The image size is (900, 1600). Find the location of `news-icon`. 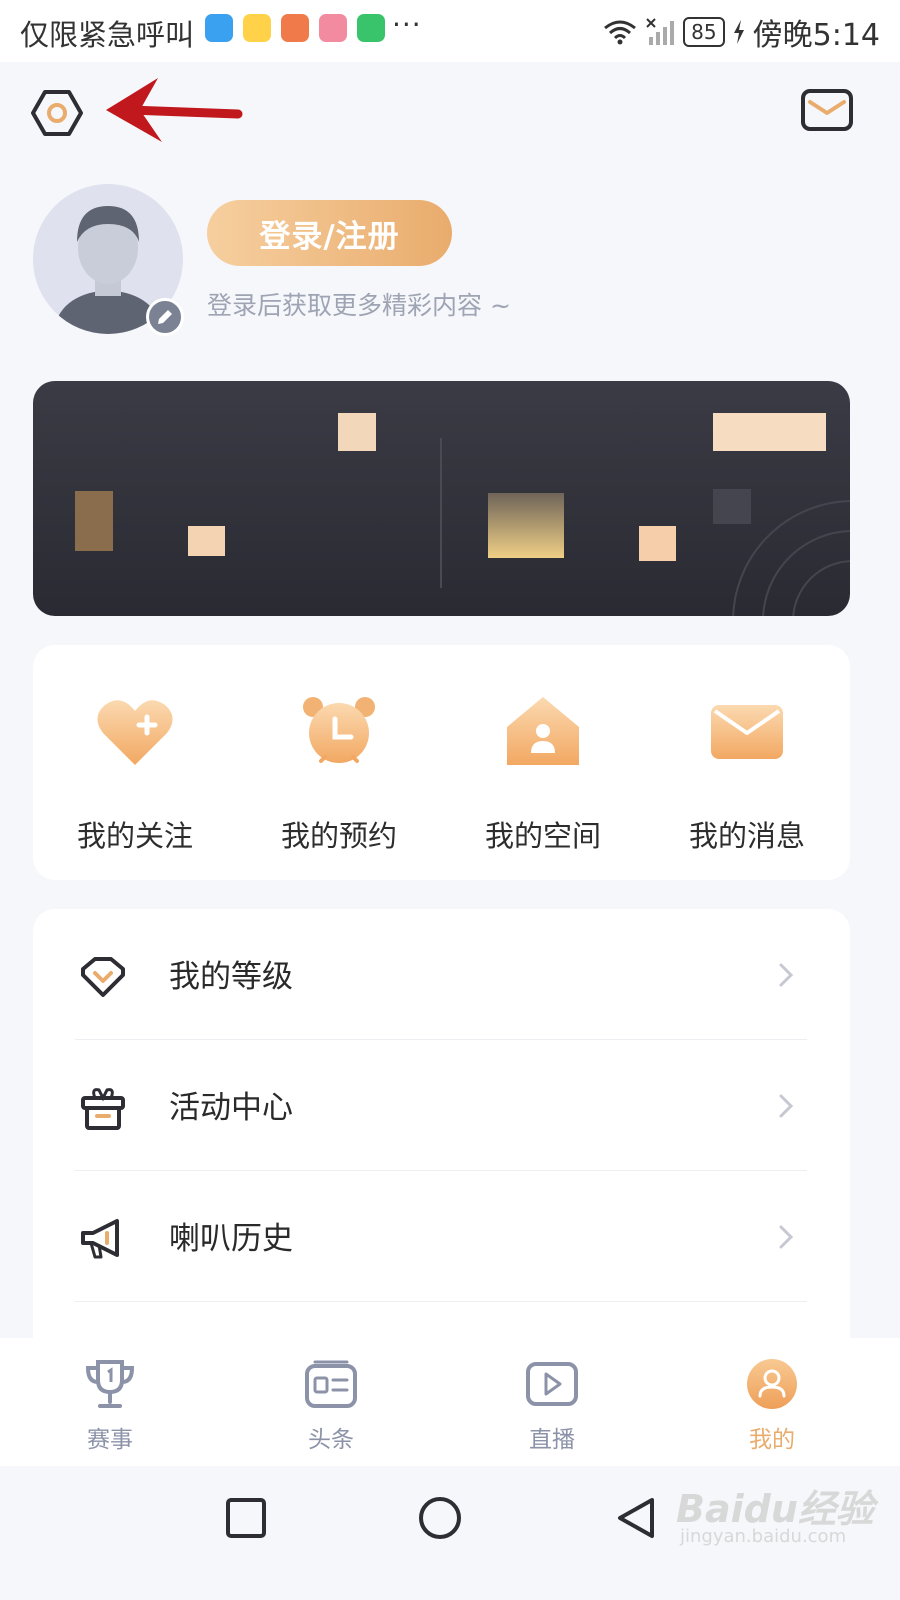

news-icon is located at coordinates (331, 1384).